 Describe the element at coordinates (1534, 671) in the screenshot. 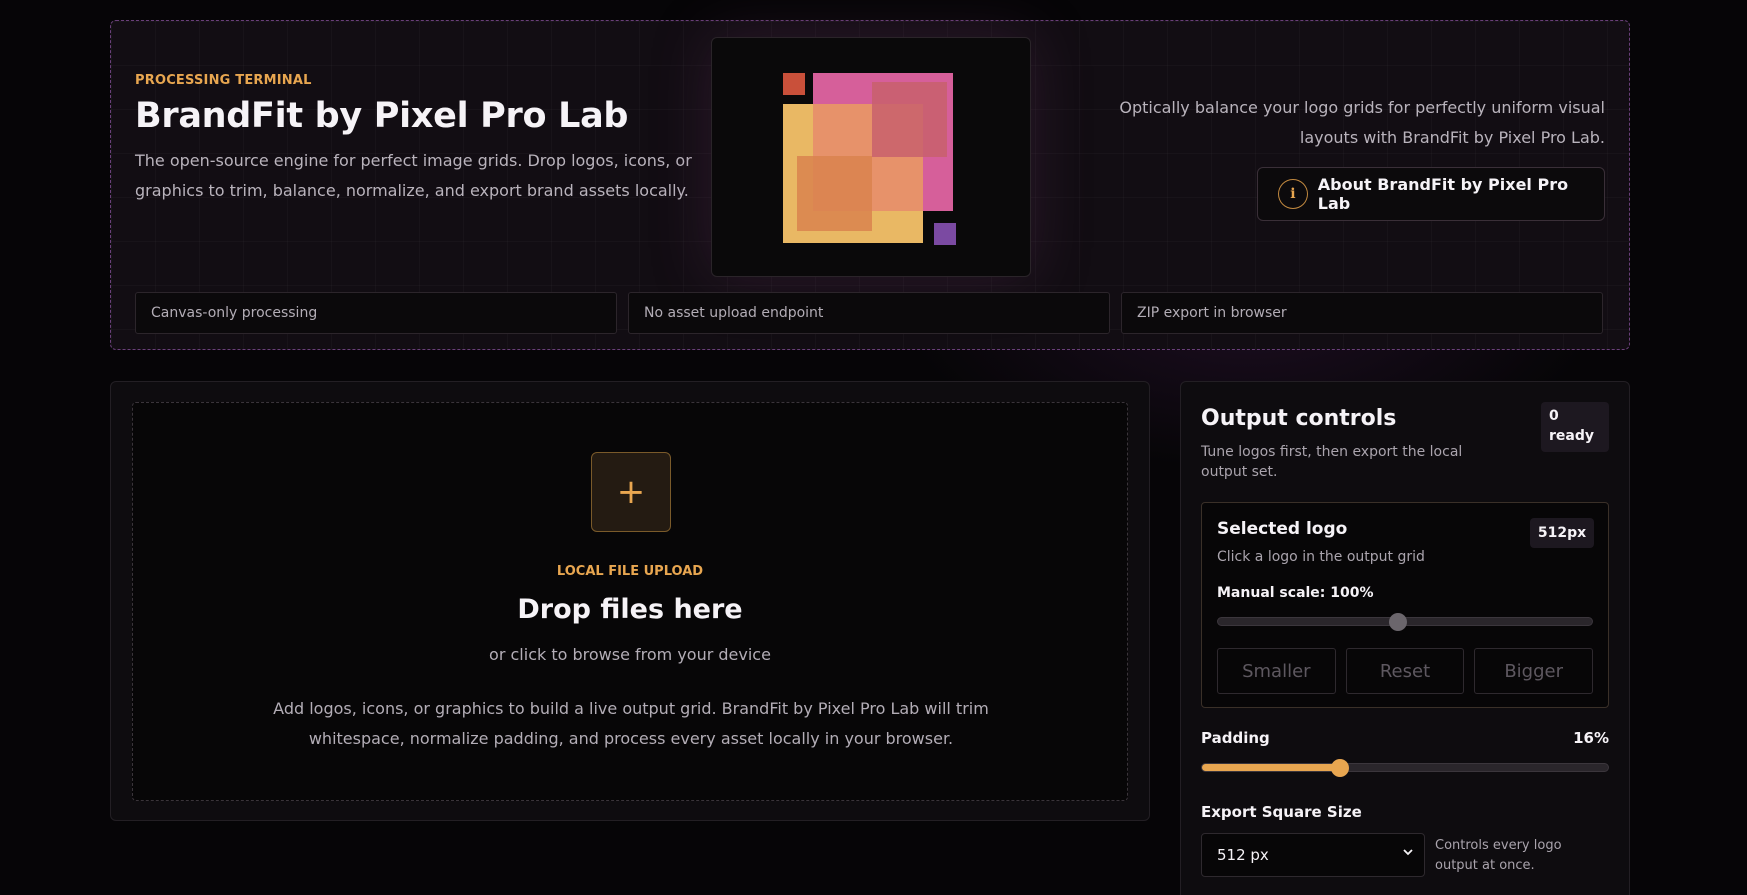

I see `bigger-button: Bigger` at that location.